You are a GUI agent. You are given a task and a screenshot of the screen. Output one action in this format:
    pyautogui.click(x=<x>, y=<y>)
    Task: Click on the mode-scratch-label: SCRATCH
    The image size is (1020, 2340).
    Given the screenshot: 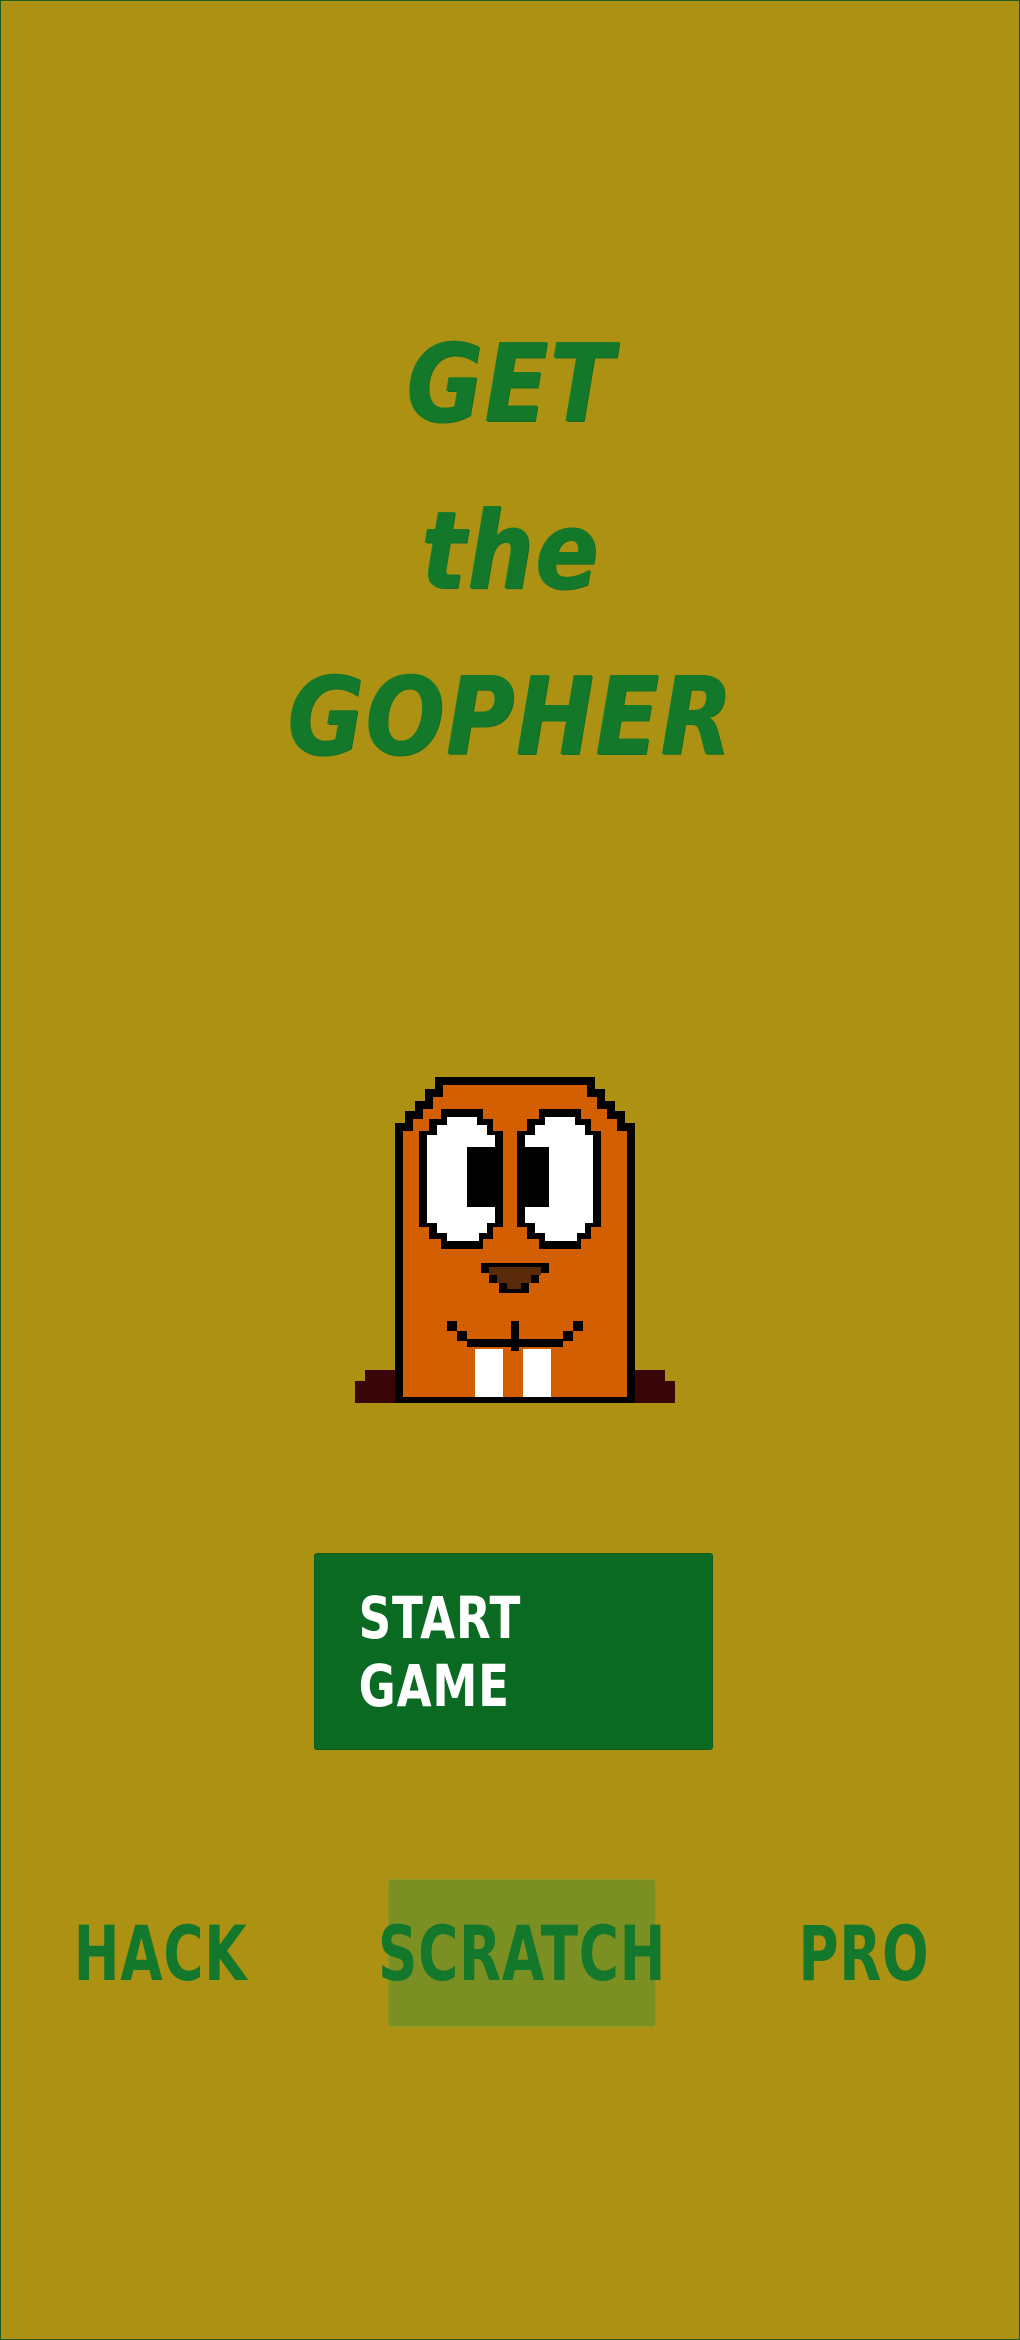 What is the action you would take?
    pyautogui.click(x=522, y=1953)
    